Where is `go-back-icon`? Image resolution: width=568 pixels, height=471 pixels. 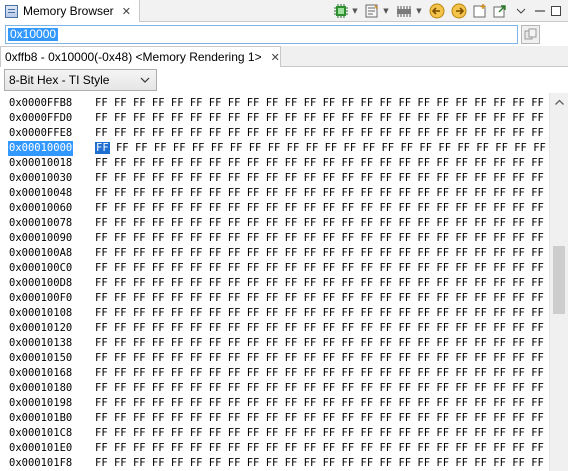
go-back-icon is located at coordinates (437, 11).